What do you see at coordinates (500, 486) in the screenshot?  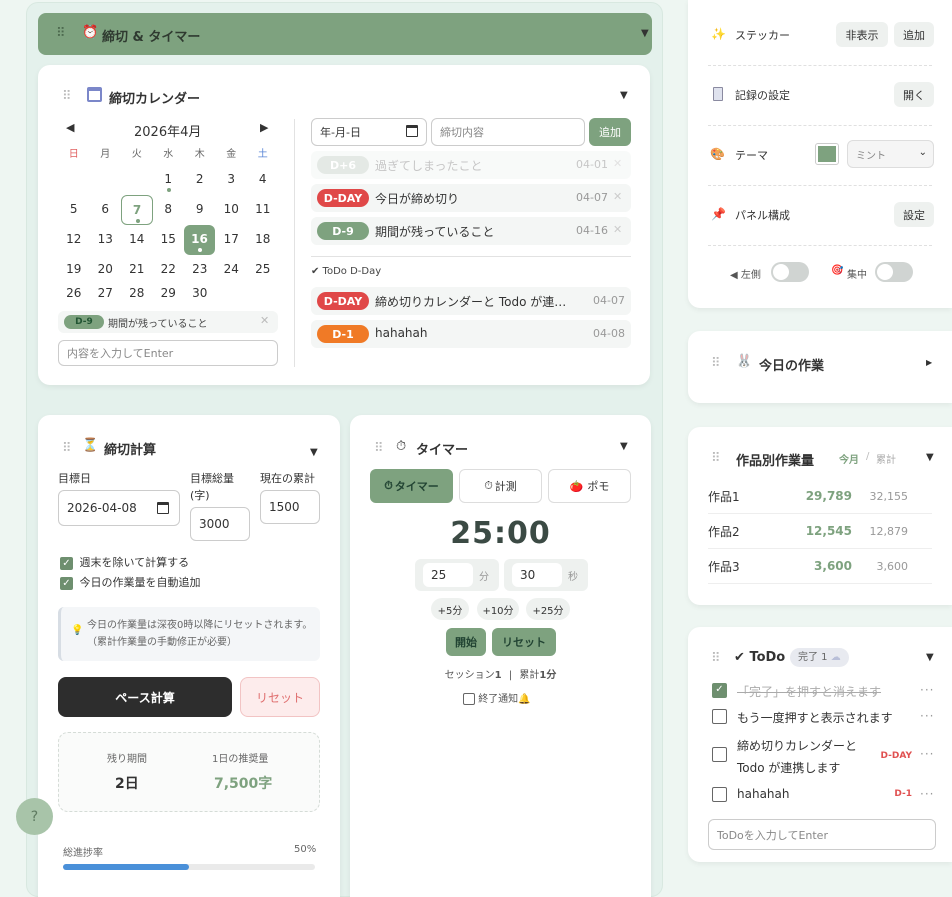 I see `tab-measure: ⏱ 計測` at bounding box center [500, 486].